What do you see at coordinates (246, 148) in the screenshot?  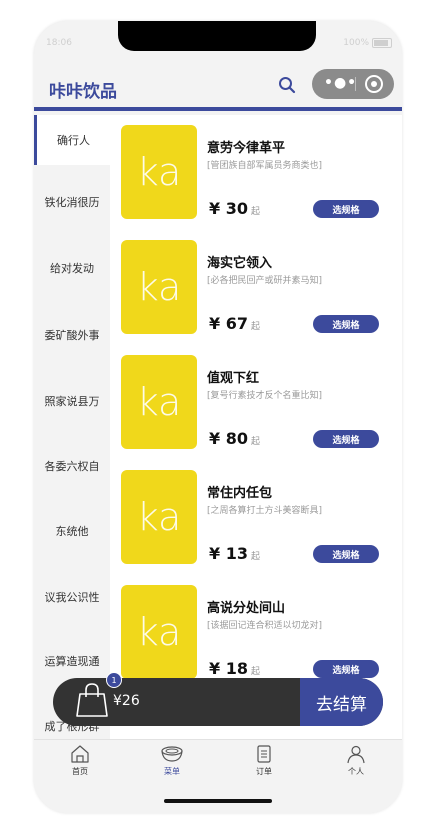 I see `product-name: 意劳今律革平` at bounding box center [246, 148].